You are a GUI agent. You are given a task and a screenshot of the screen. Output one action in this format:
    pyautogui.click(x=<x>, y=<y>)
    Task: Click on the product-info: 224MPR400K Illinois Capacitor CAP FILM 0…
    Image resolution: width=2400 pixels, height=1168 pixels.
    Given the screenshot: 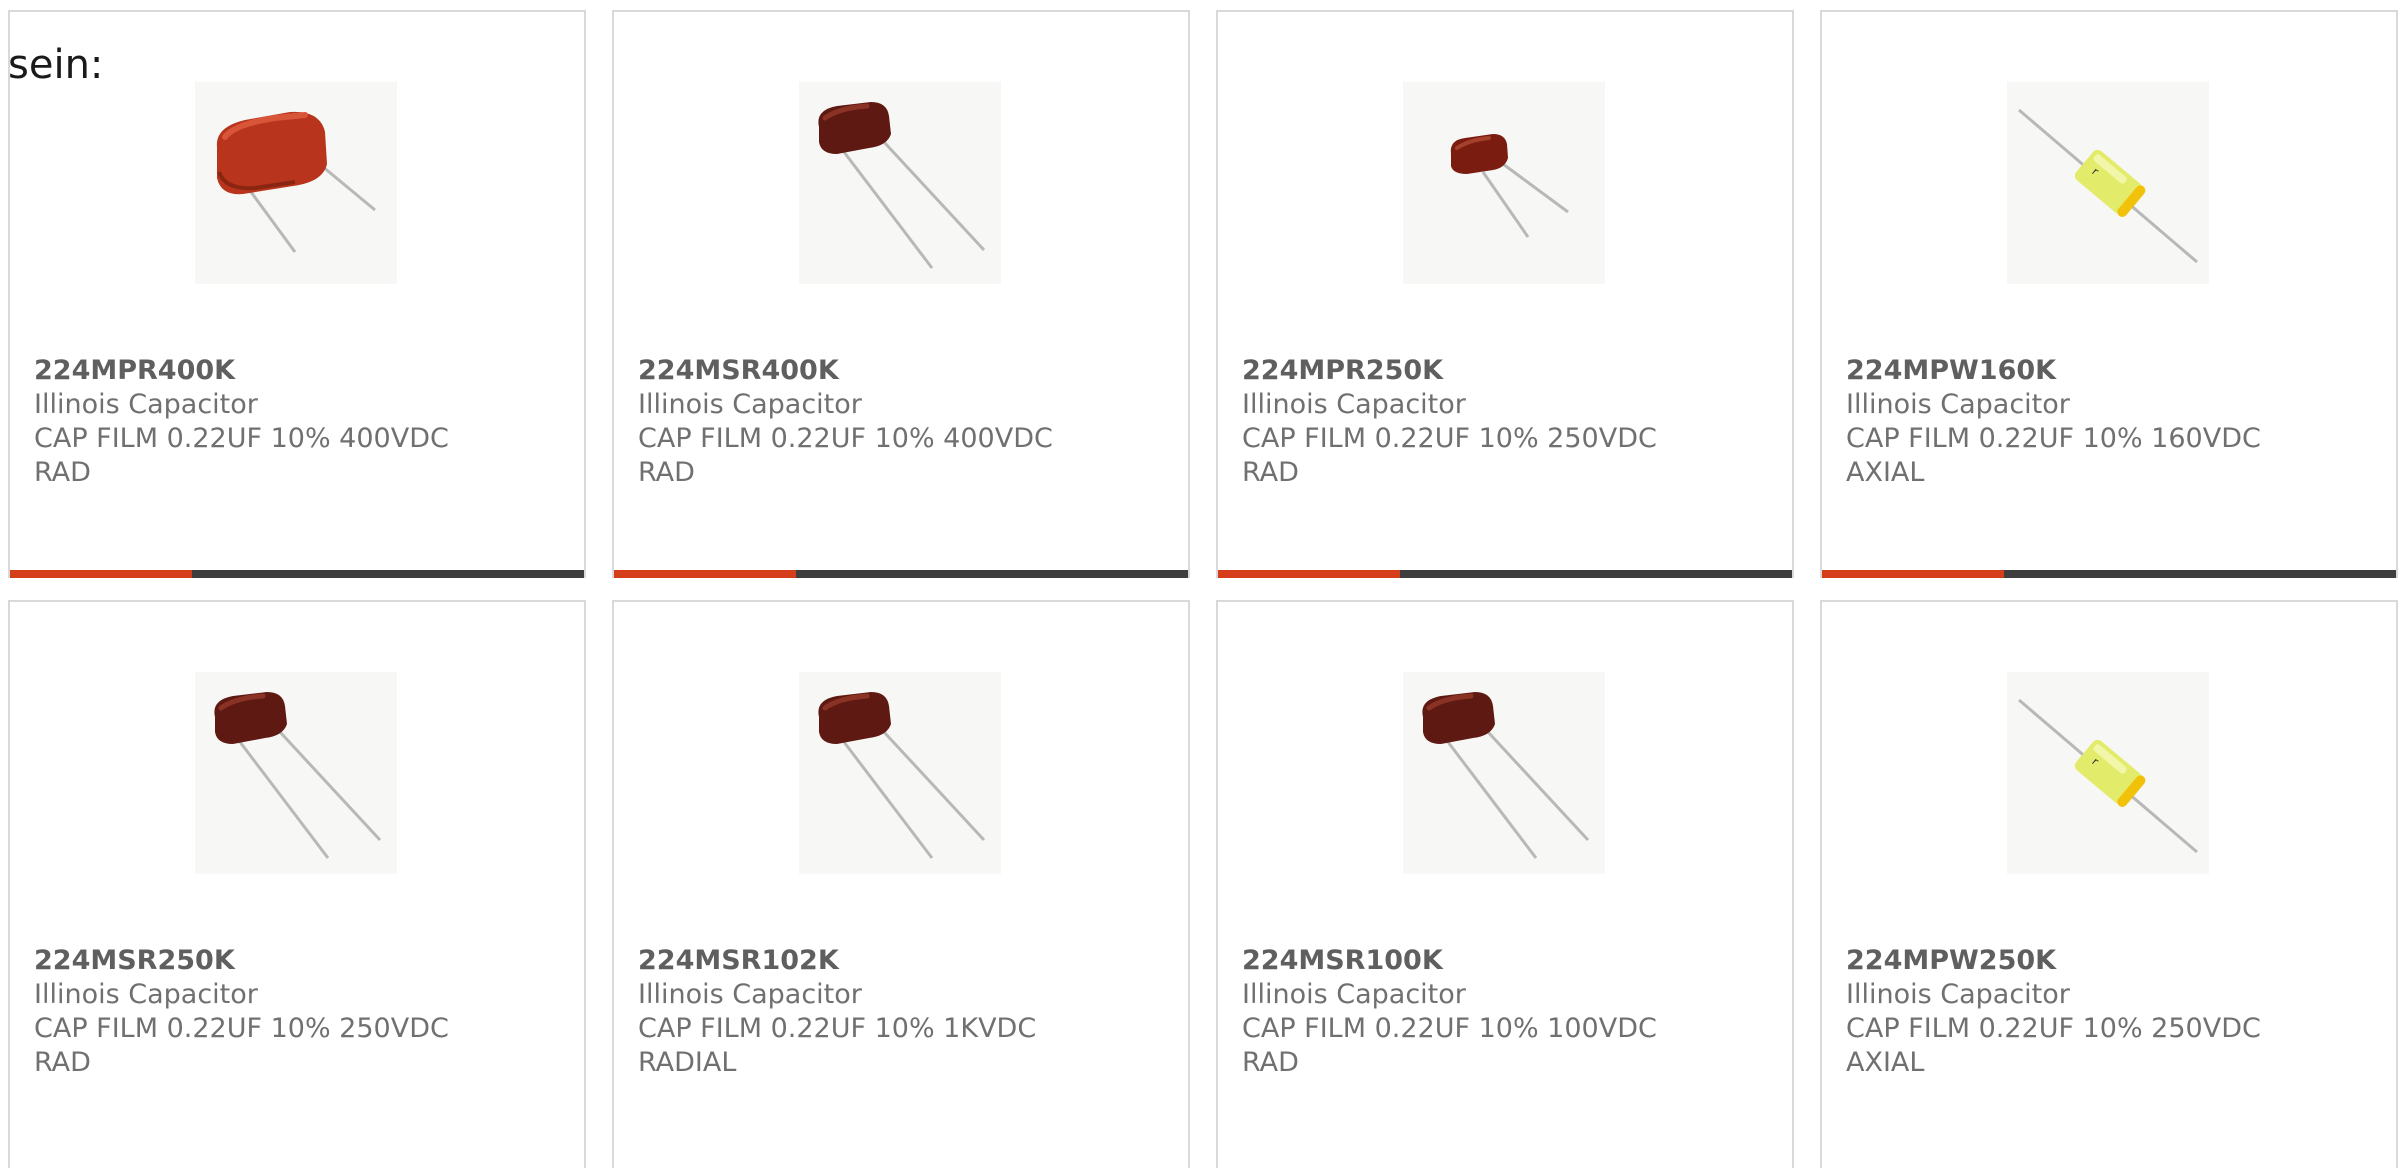 What is the action you would take?
    pyautogui.click(x=241, y=422)
    